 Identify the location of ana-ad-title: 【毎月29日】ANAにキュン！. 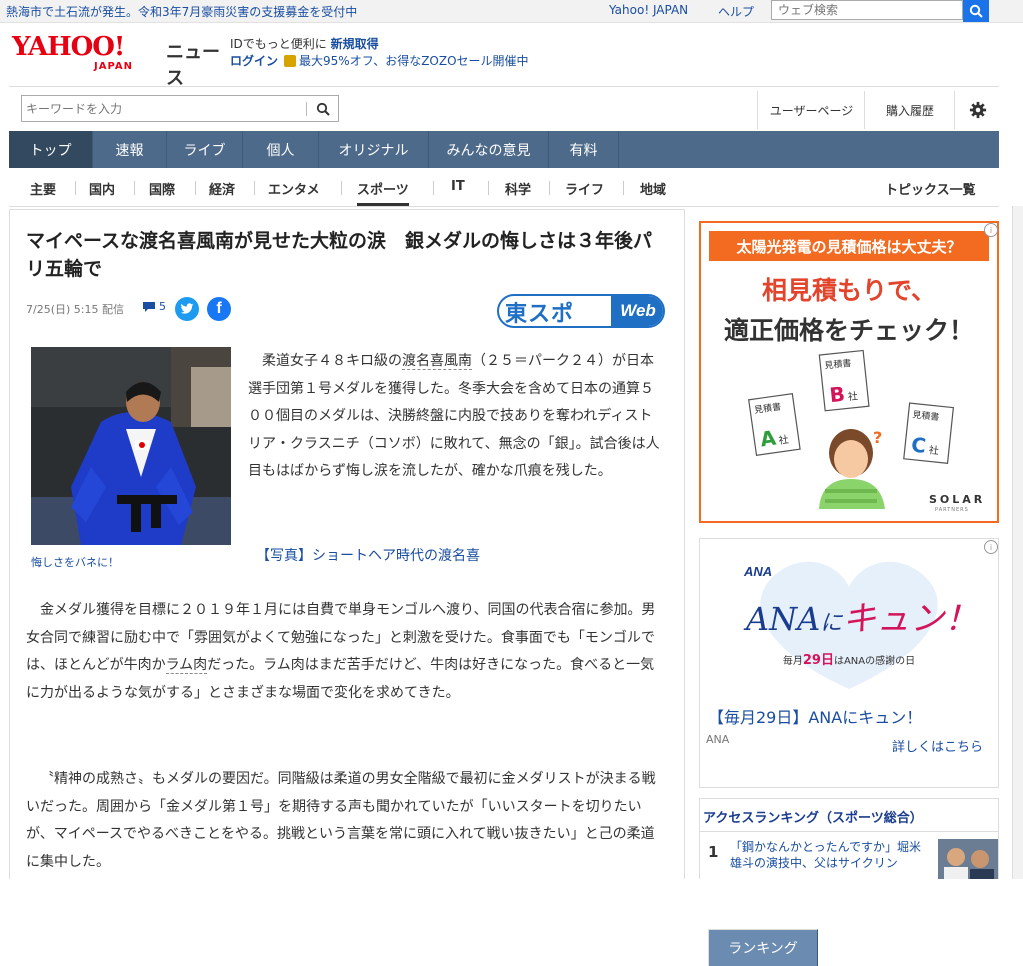
(815, 716).